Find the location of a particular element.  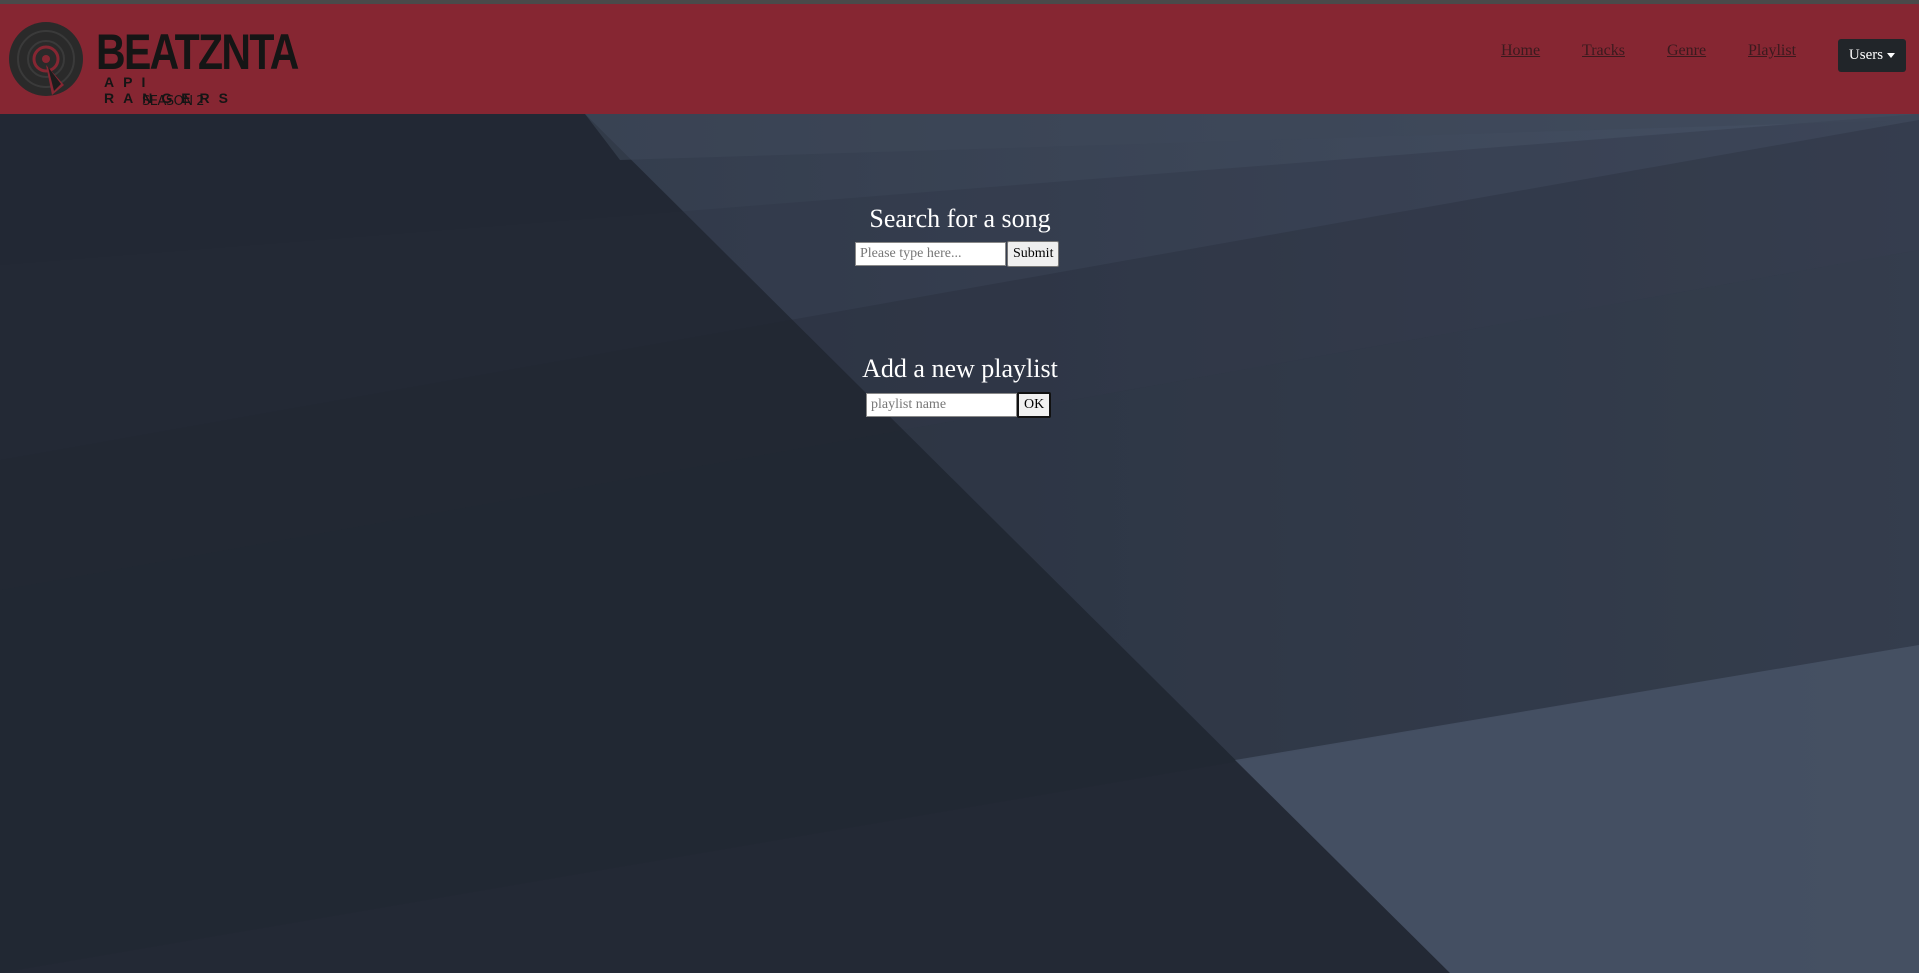

submit-button: Submit is located at coordinates (1033, 254).